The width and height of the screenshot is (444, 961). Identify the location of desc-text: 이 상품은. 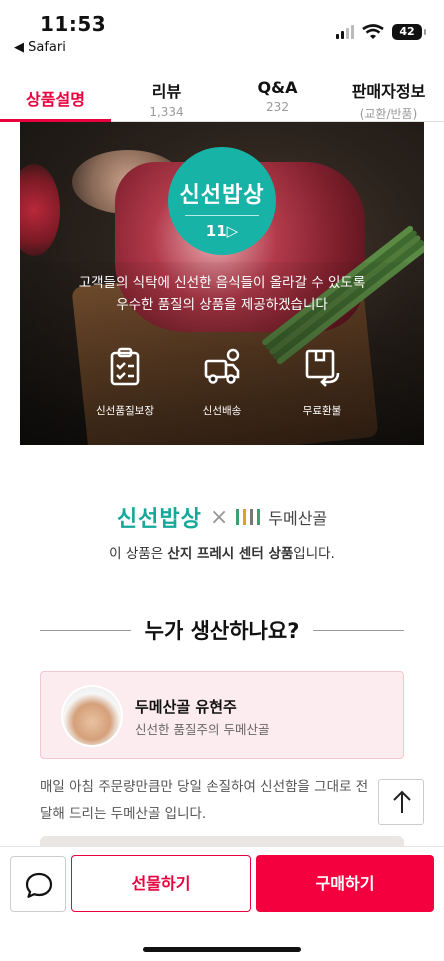
(138, 554).